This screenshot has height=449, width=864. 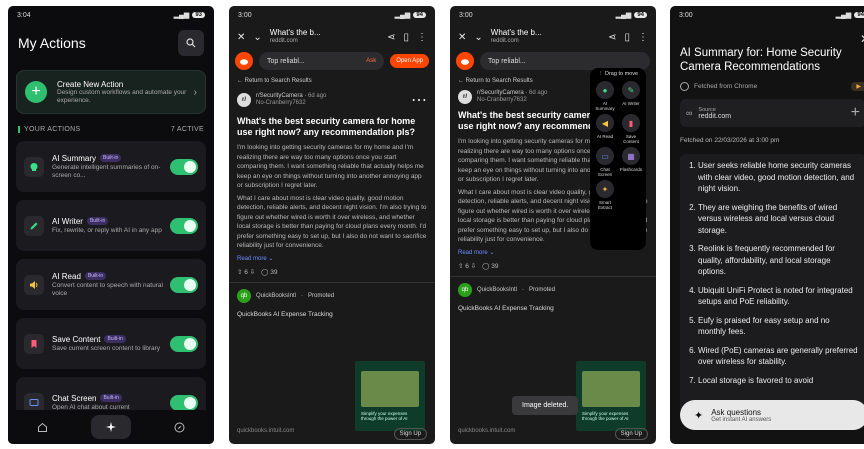 I want to click on more-icon: ⋯, so click(x=419, y=100).